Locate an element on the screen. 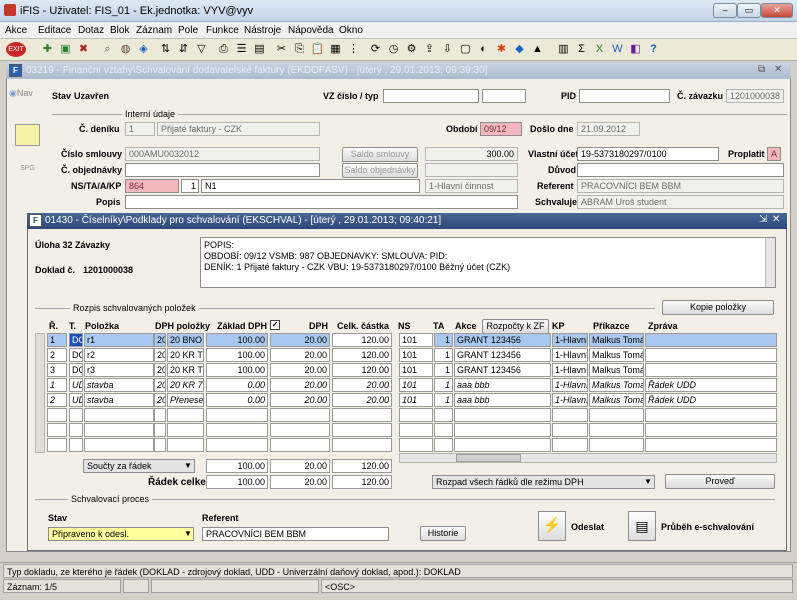 The height and width of the screenshot is (600, 797). sub-minimize-icon: ⇲ is located at coordinates (763, 219).